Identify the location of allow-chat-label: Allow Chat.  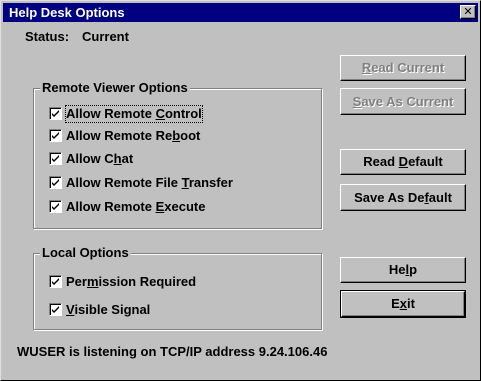
(100, 158).